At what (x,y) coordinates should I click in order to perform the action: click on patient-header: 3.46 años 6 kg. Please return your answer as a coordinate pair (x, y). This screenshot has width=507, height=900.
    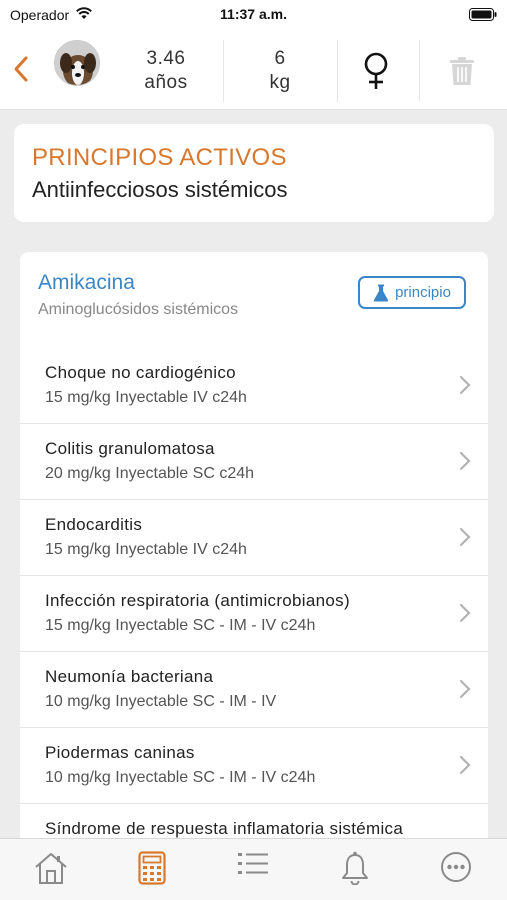
    Looking at the image, I should click on (253, 70).